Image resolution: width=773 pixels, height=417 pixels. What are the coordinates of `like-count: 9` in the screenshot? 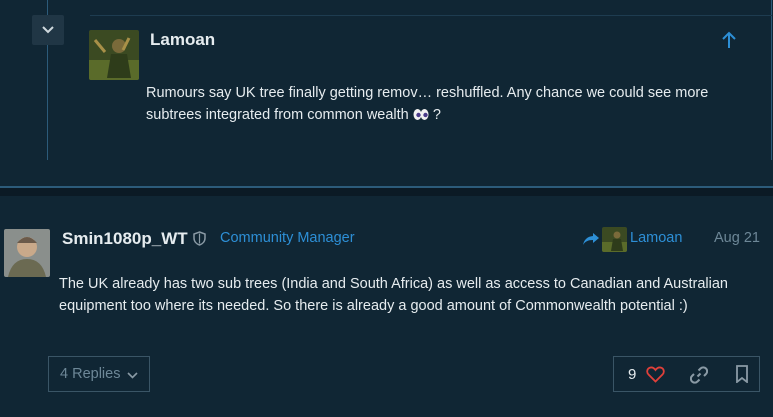 It's located at (632, 374).